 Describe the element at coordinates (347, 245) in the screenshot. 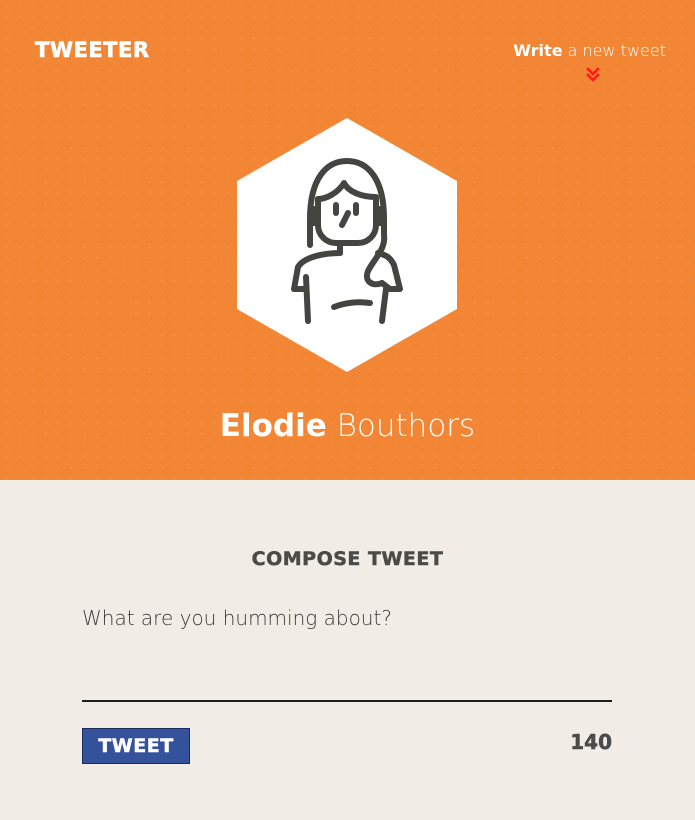

I see `avatar` at that location.